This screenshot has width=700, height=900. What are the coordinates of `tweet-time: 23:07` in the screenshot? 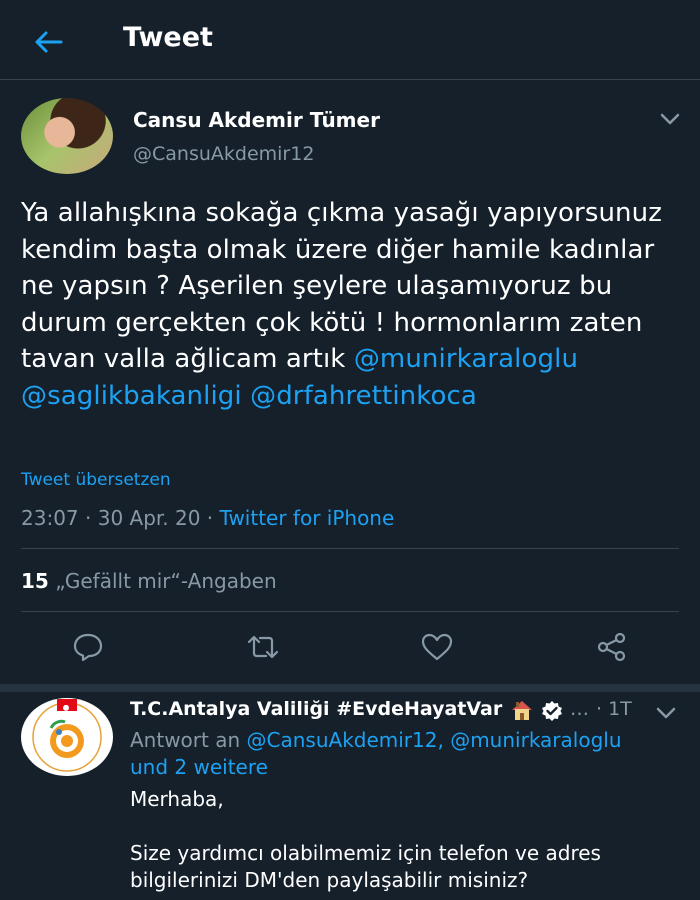 It's located at (50, 518).